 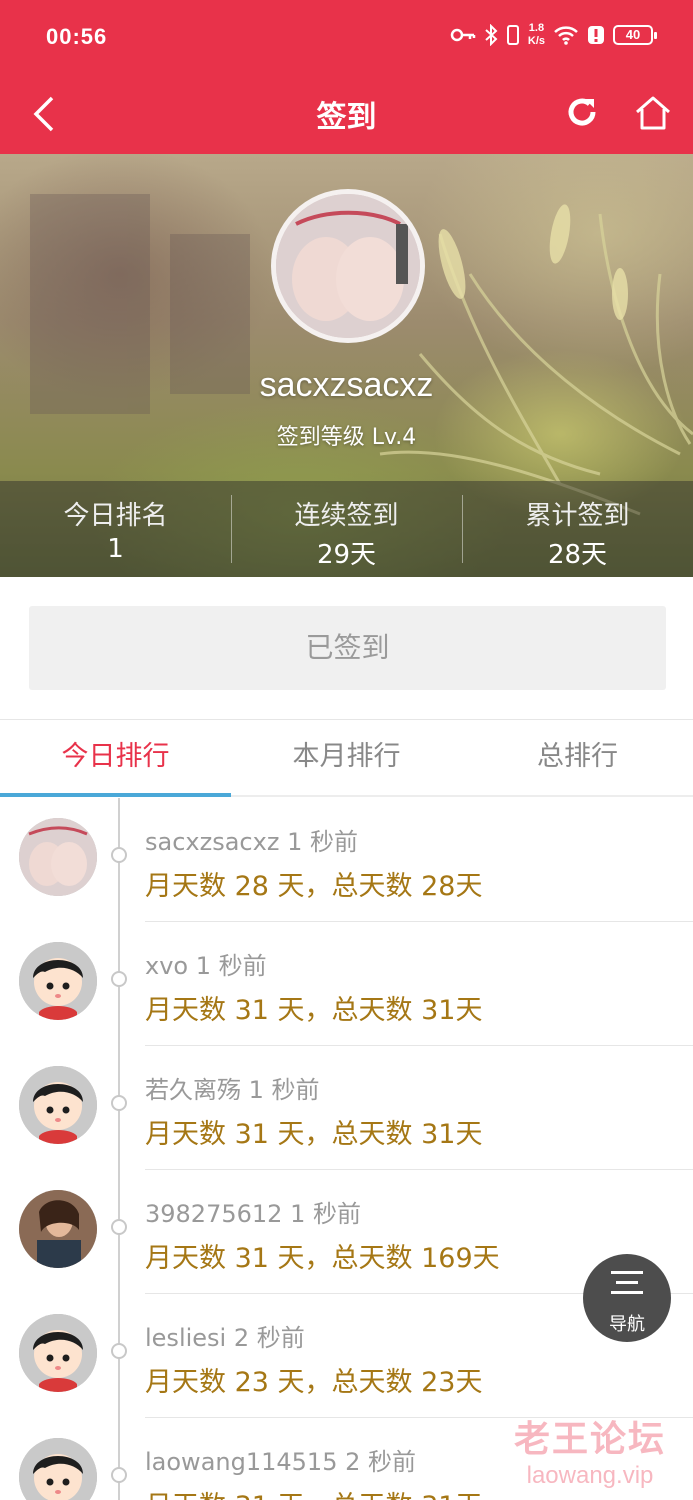 I want to click on net-speed: 1.8 K/s, so click(x=536, y=35).